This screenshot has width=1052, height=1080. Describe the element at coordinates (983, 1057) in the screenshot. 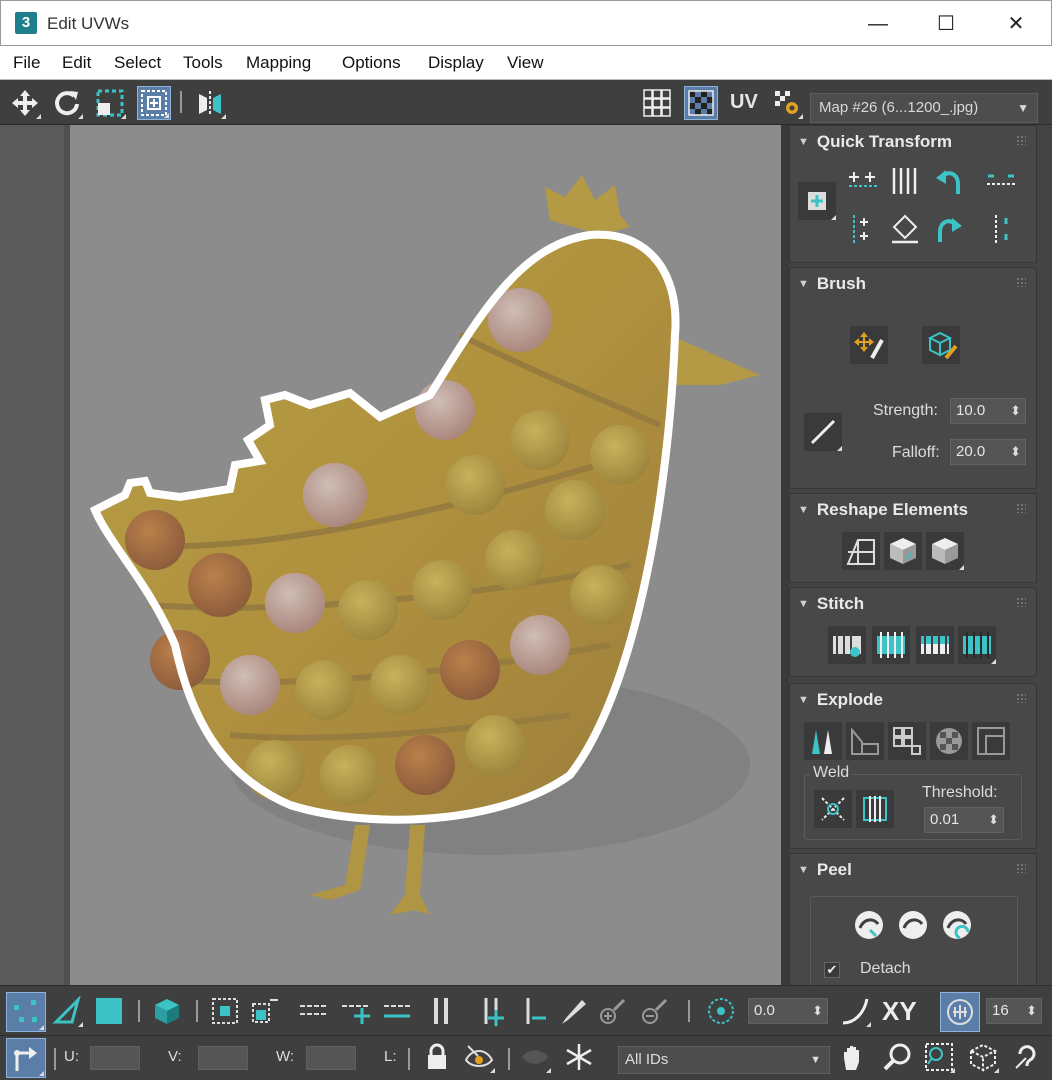

I see `zoom-extents-icon` at that location.